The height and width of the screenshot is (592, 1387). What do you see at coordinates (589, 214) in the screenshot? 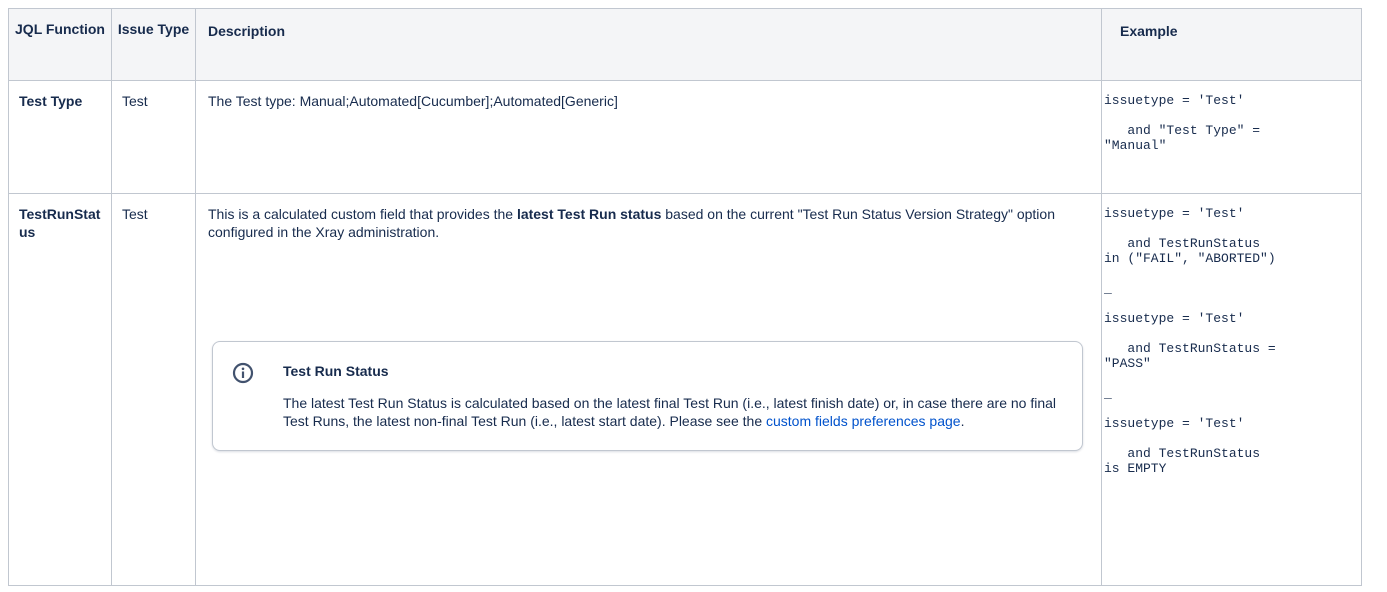
I see `description-emphasis: latest Test Run status` at bounding box center [589, 214].